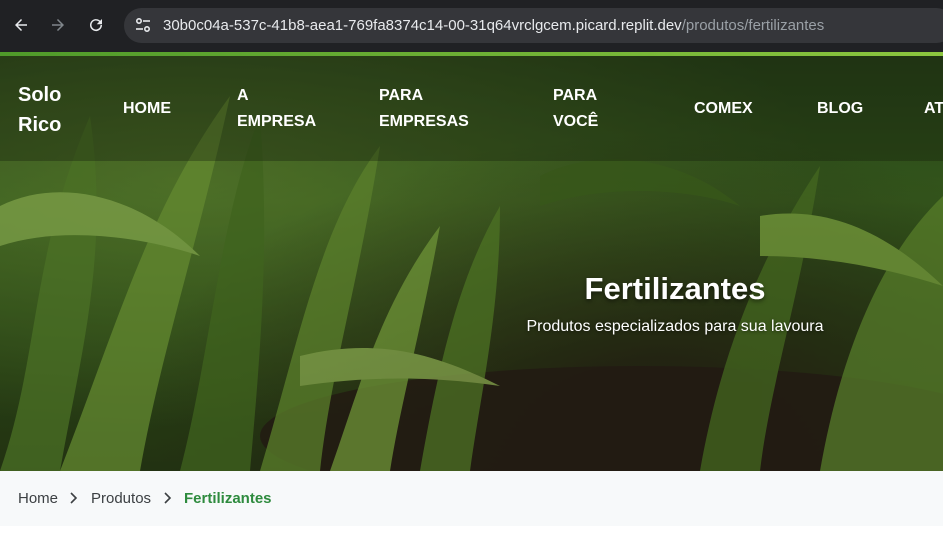  What do you see at coordinates (121, 498) in the screenshot?
I see `breadcrumb-produtos: Produtos` at bounding box center [121, 498].